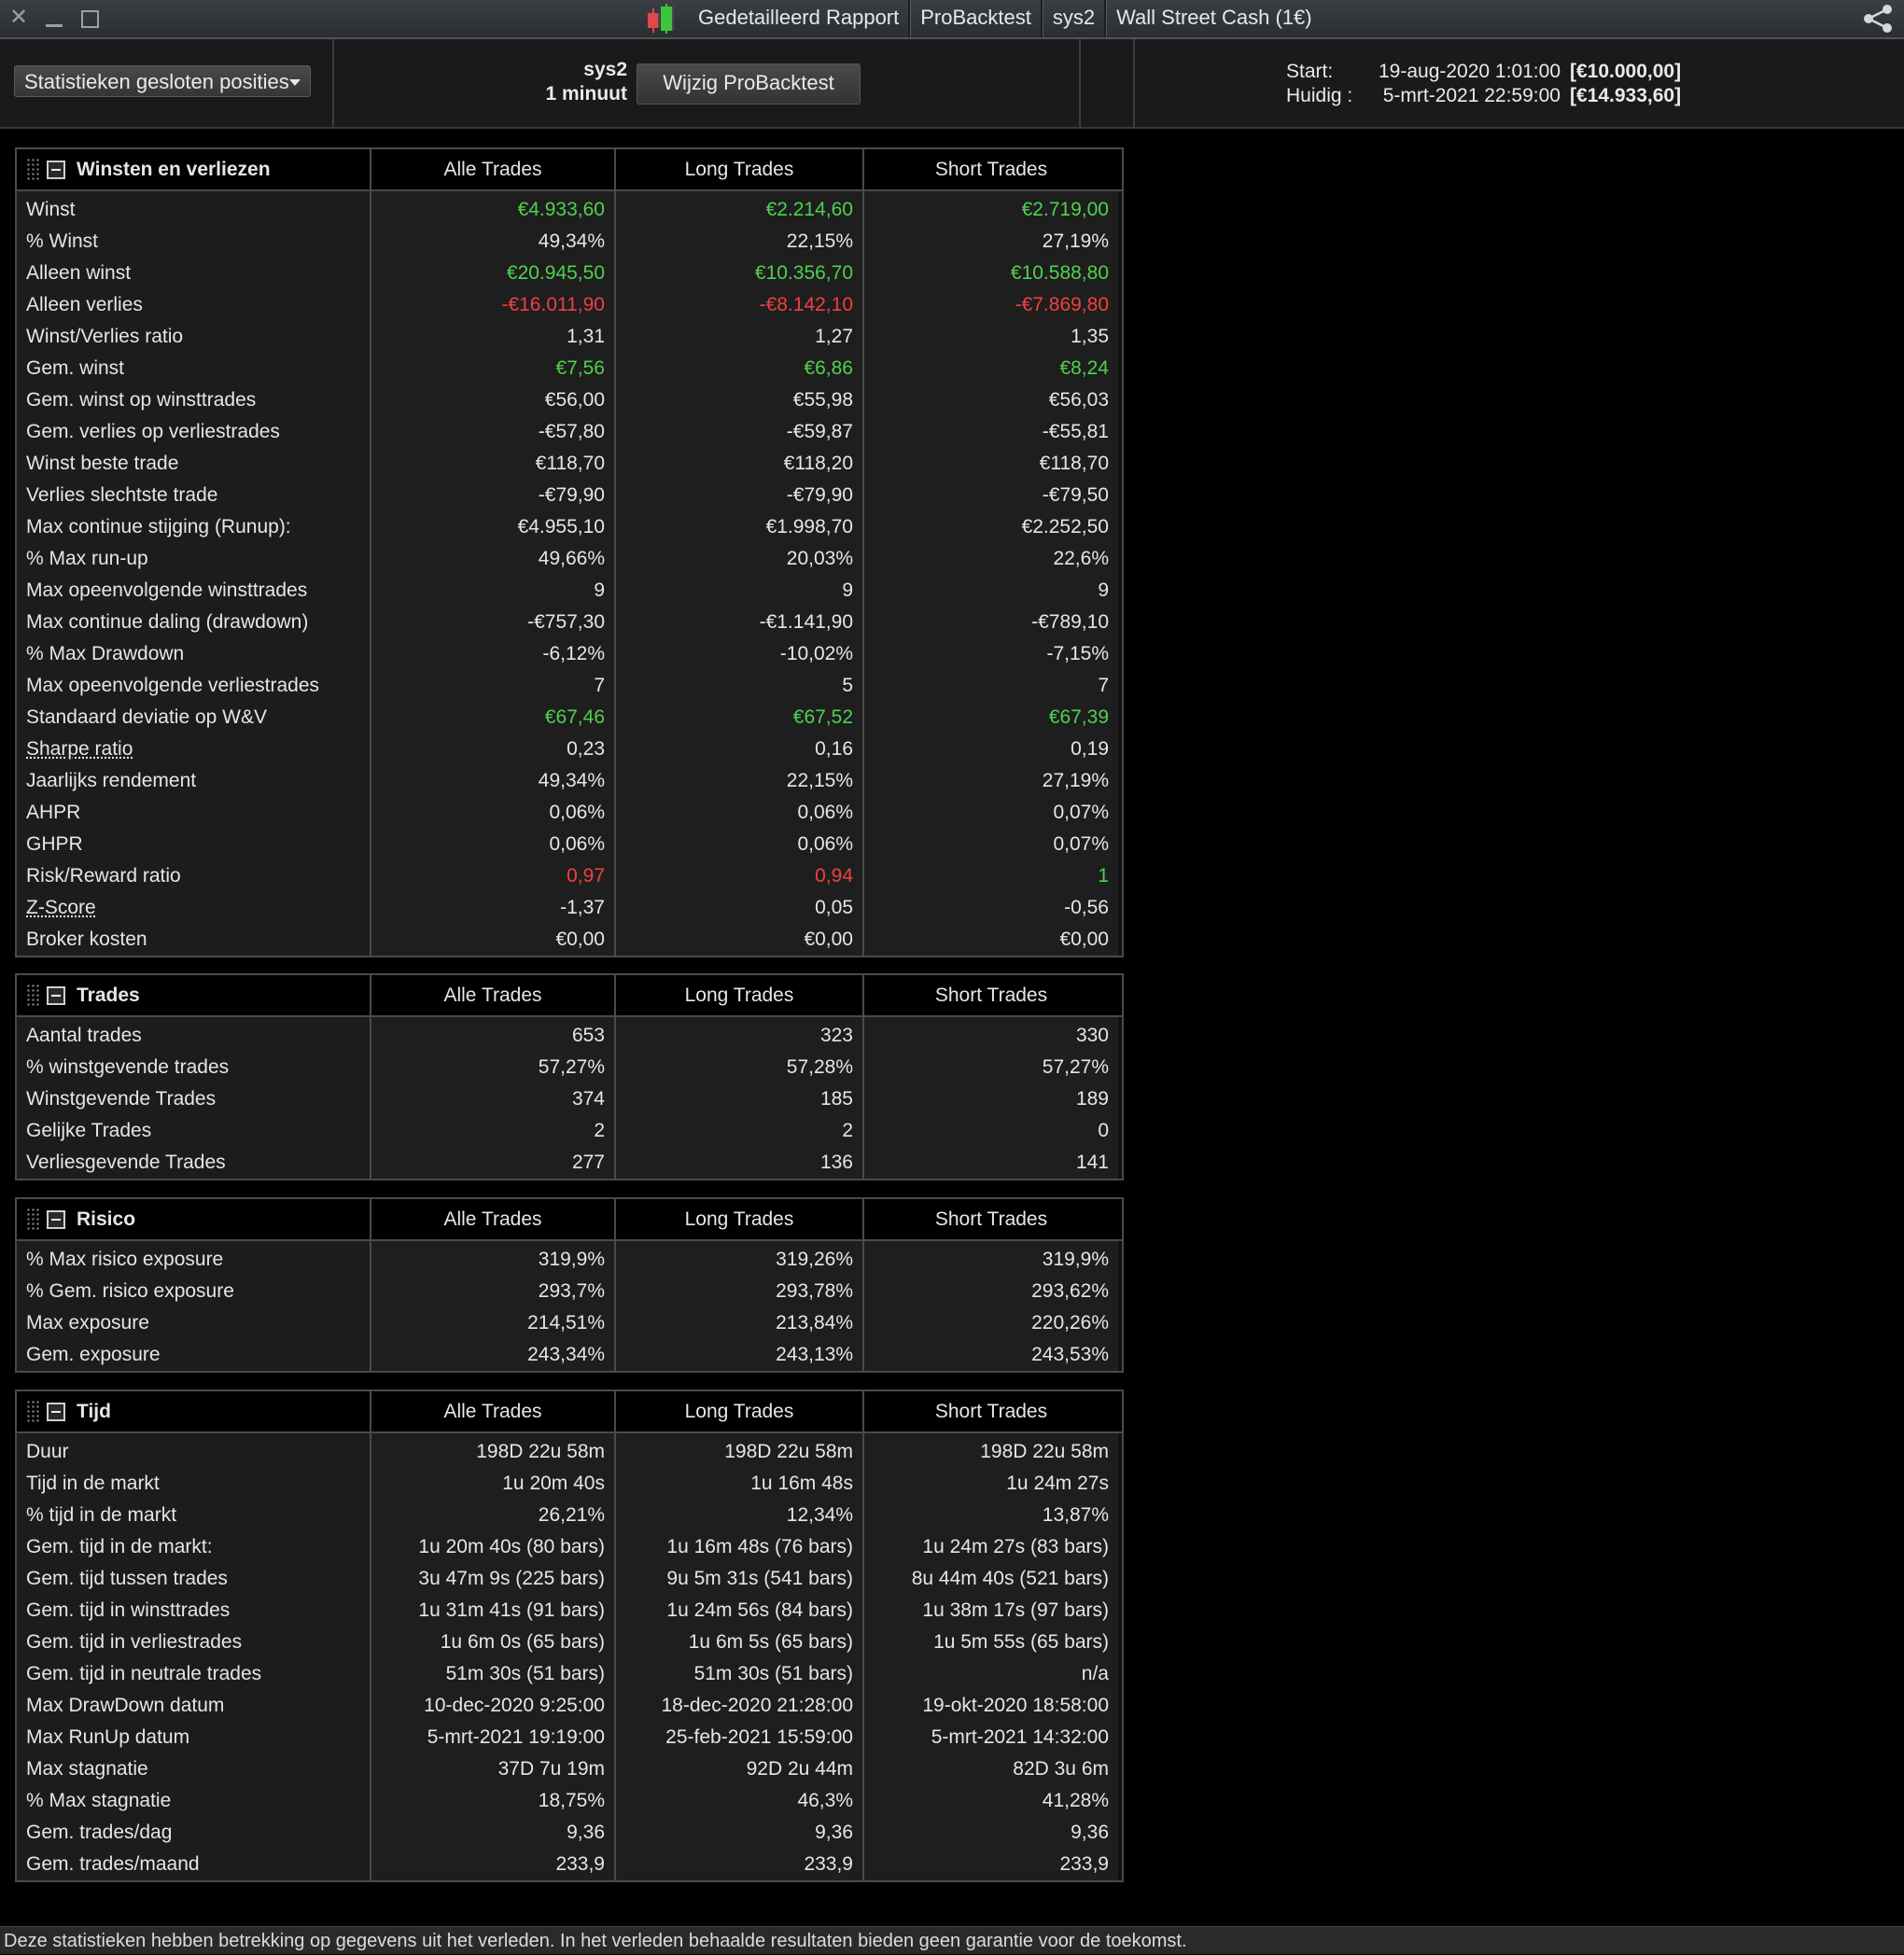 This screenshot has width=1904, height=1955. I want to click on row-label: Duur, so click(47, 1451).